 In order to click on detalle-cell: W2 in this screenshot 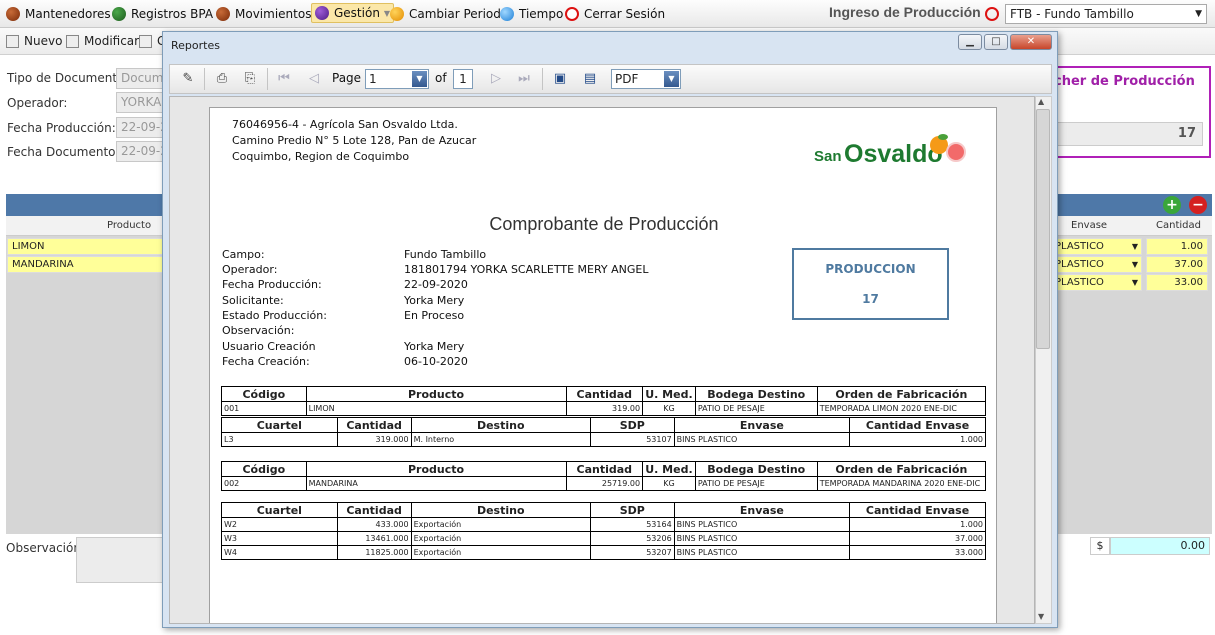, I will do `click(279, 524)`.